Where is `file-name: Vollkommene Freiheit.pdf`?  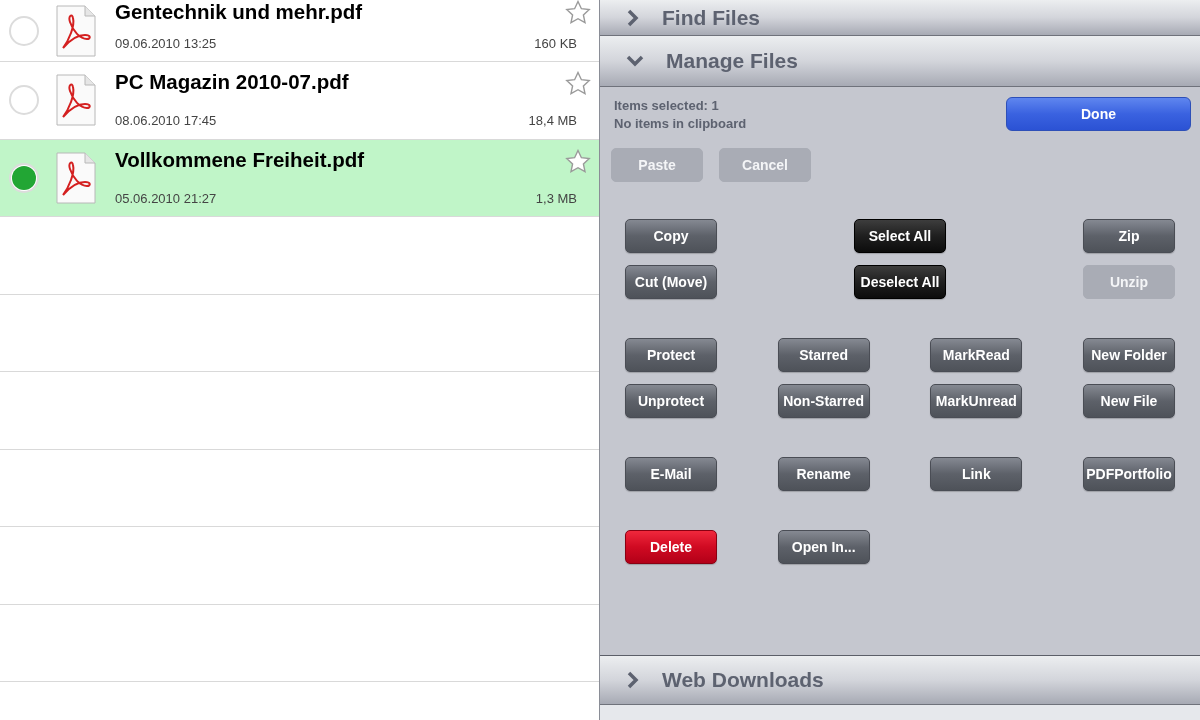
file-name: Vollkommene Freiheit.pdf is located at coordinates (240, 160).